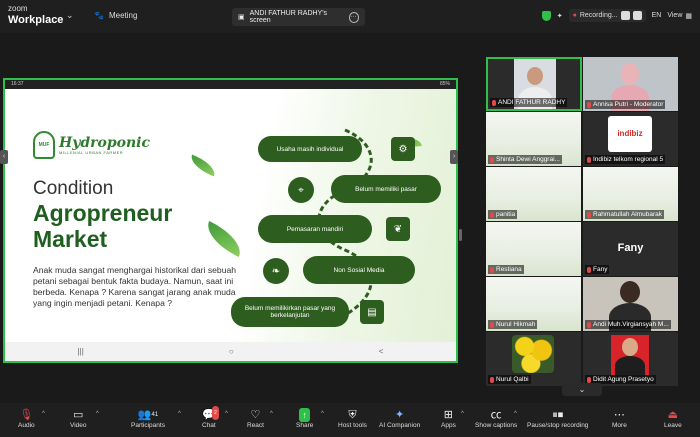 This screenshot has height=437, width=700. I want to click on meeting-tab: 🐾 Meeting, so click(115, 15).